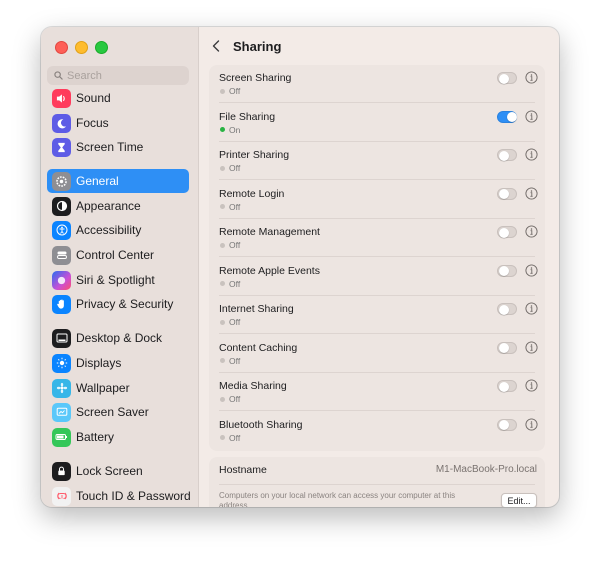 The width and height of the screenshot is (600, 561). I want to click on status-text: On, so click(235, 129).